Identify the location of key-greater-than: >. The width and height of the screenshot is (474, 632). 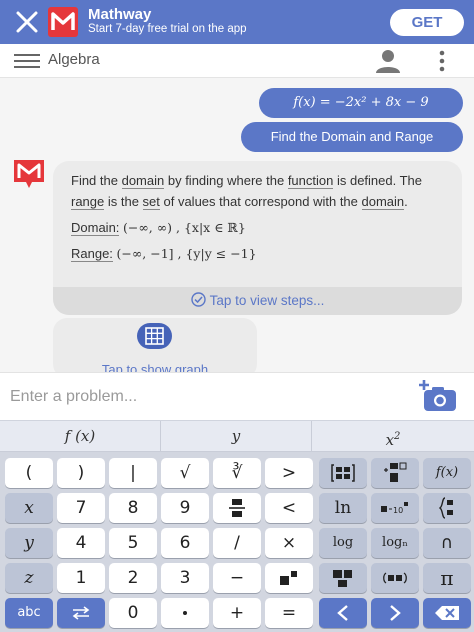
(289, 473).